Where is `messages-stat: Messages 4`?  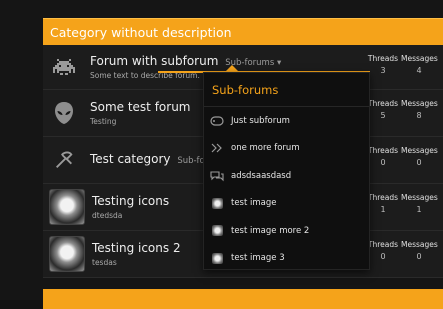 messages-stat: Messages 4 is located at coordinates (419, 64).